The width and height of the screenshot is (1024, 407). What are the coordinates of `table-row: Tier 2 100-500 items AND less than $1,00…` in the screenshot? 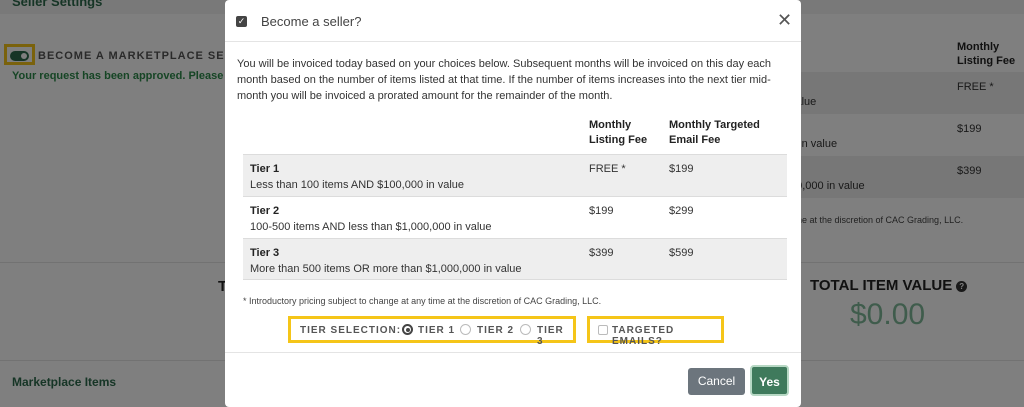 It's located at (515, 217).